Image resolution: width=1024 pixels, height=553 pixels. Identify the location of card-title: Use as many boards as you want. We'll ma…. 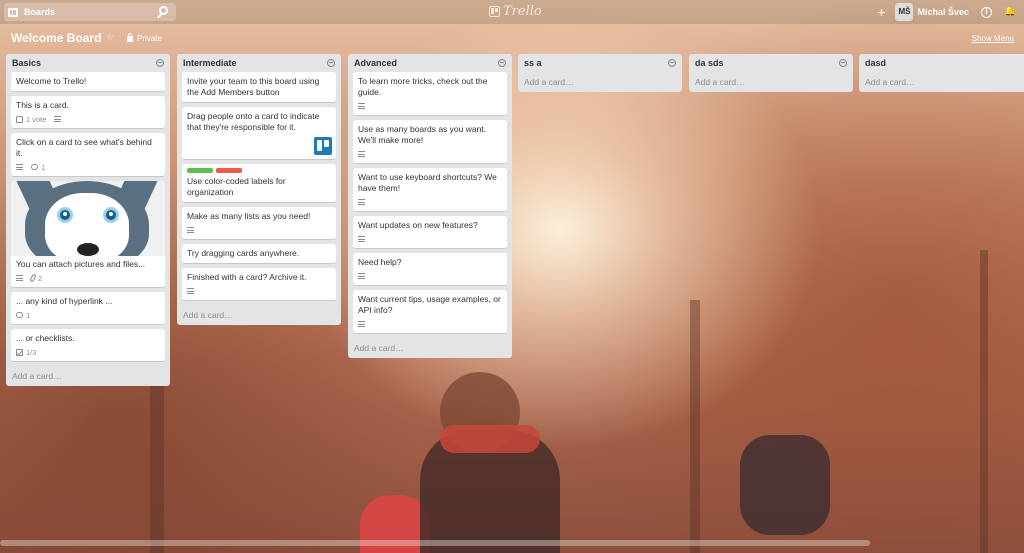
(422, 134).